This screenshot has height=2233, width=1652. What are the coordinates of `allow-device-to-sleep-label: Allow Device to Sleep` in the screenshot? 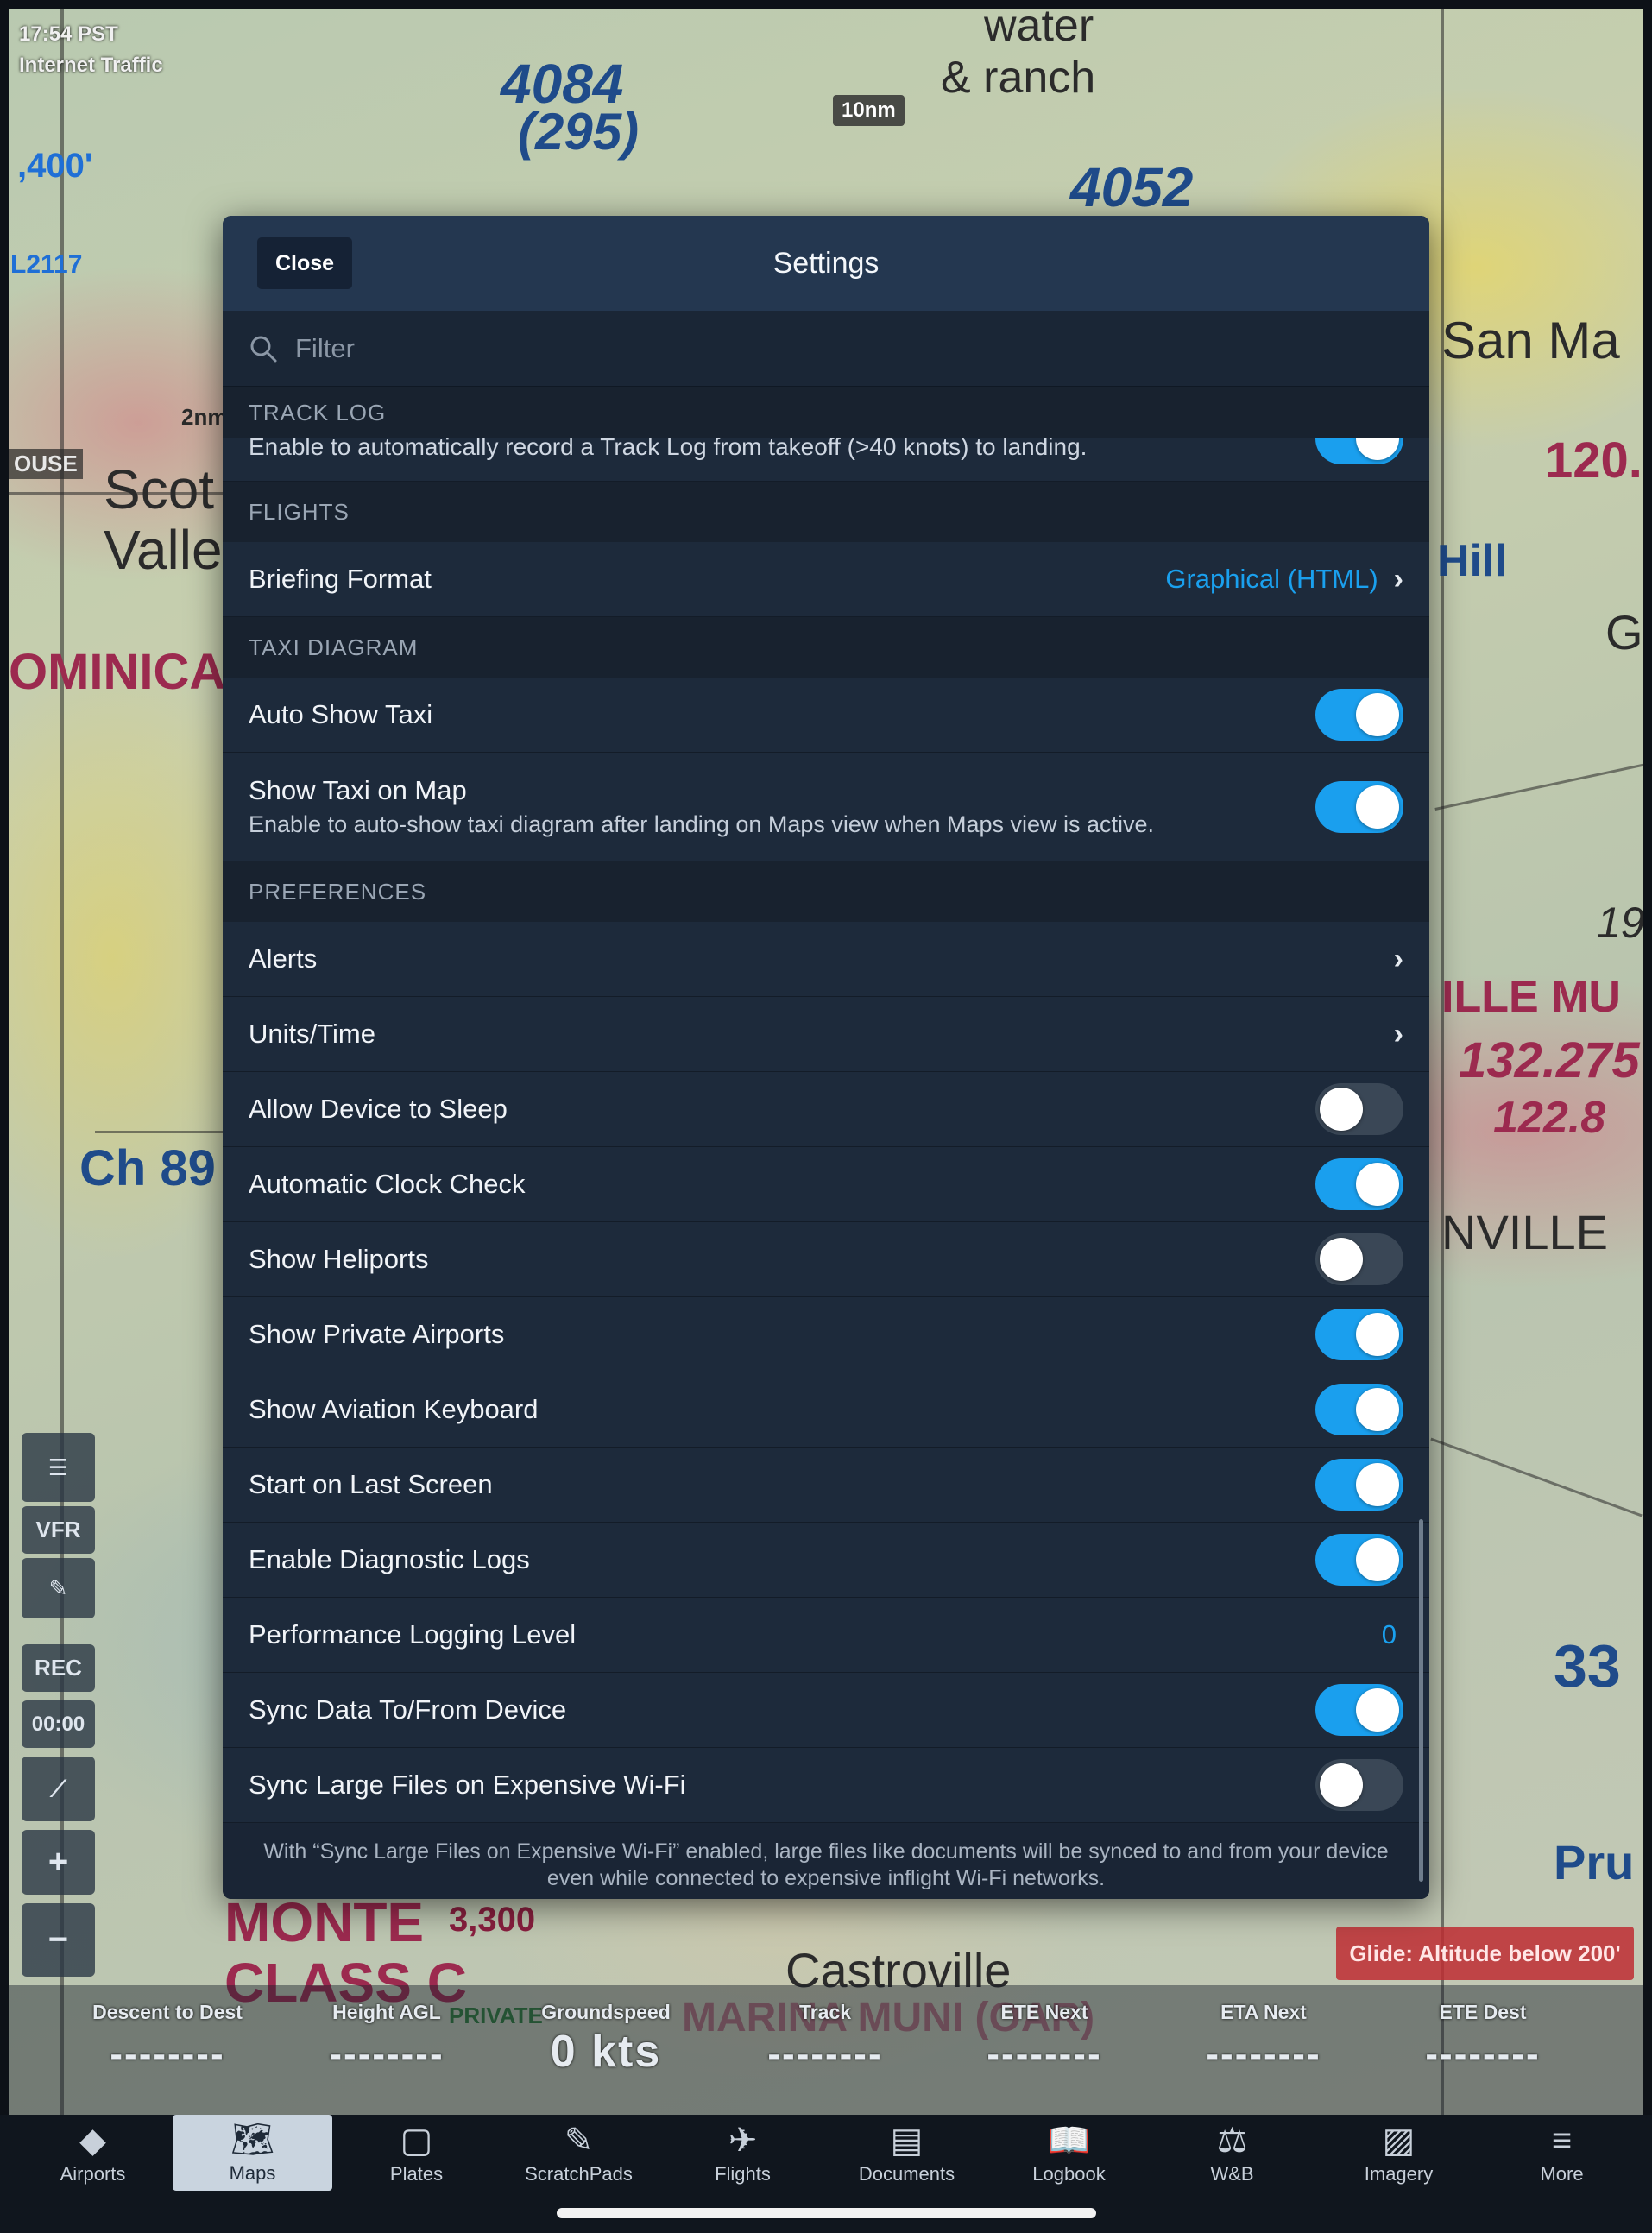 It's located at (378, 1109).